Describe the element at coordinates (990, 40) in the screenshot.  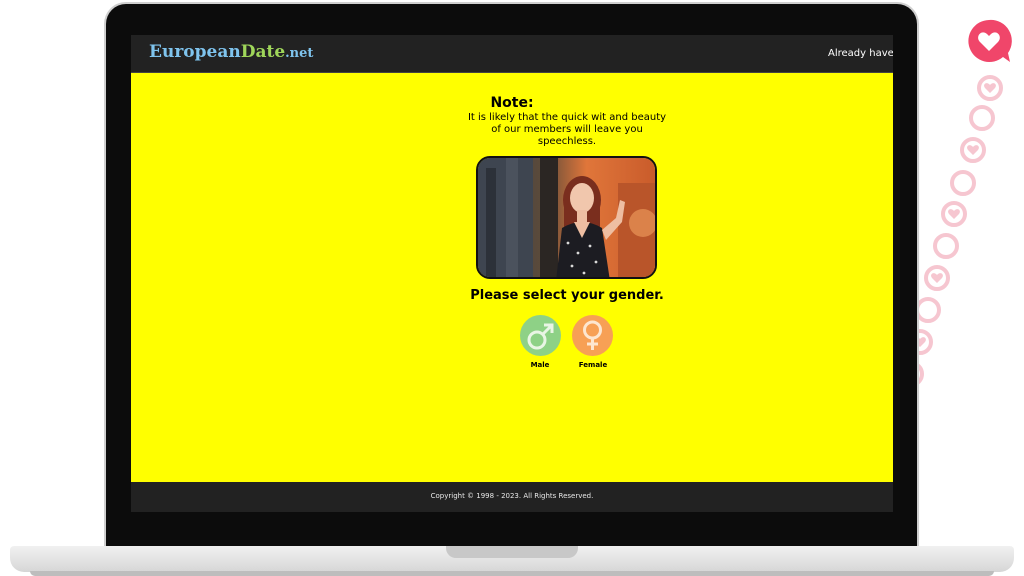
I see `heart-chat-logo-icon` at that location.